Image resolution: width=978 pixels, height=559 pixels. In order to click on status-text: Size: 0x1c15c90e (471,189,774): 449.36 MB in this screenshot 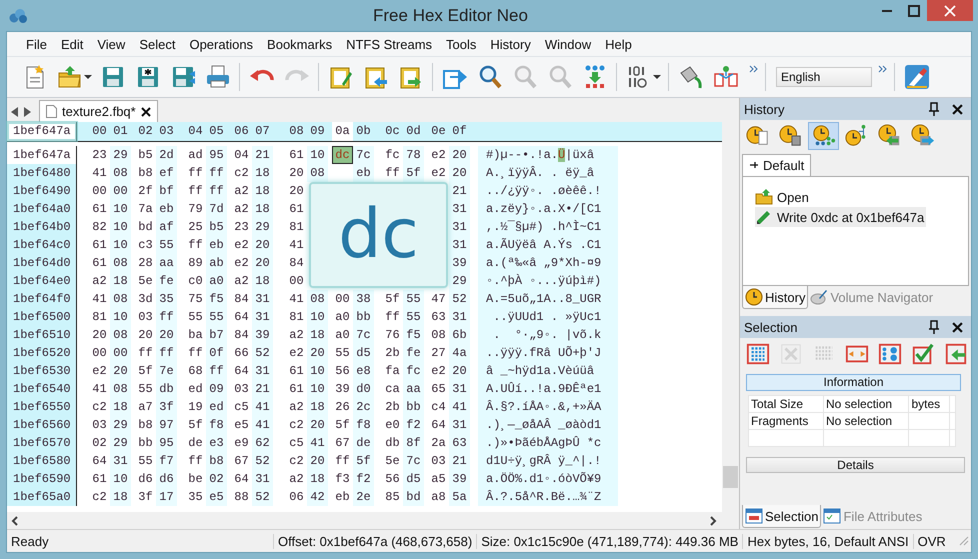, I will do `click(610, 541)`.